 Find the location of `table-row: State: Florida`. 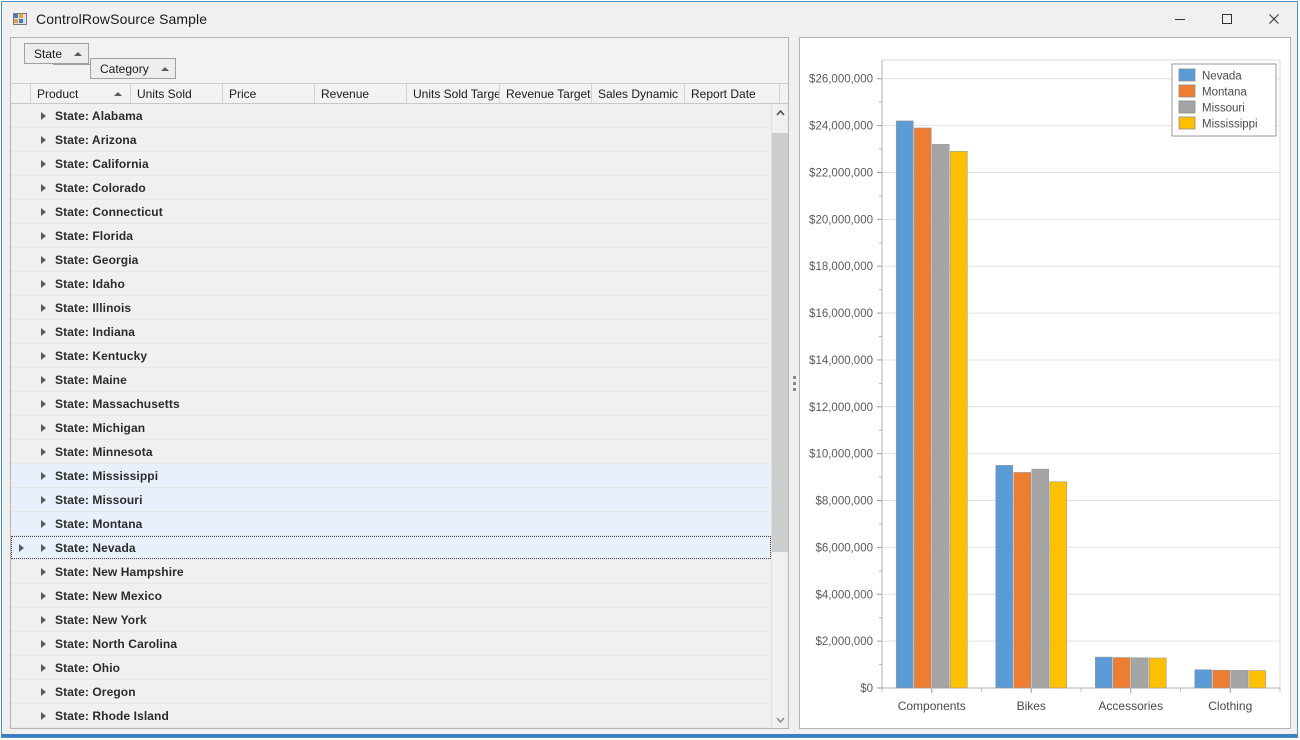

table-row: State: Florida is located at coordinates (391, 236).